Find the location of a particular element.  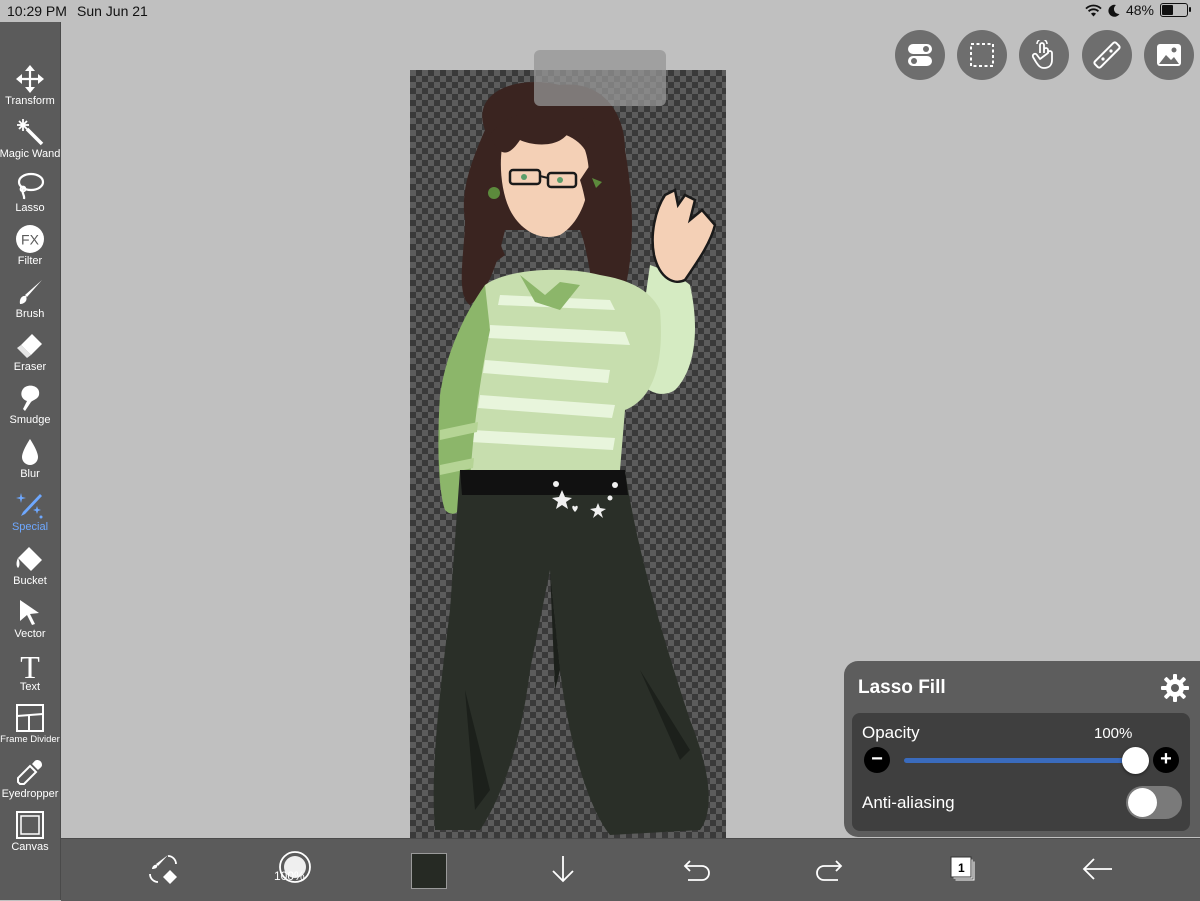

text-icon: T is located at coordinates (30, 665).